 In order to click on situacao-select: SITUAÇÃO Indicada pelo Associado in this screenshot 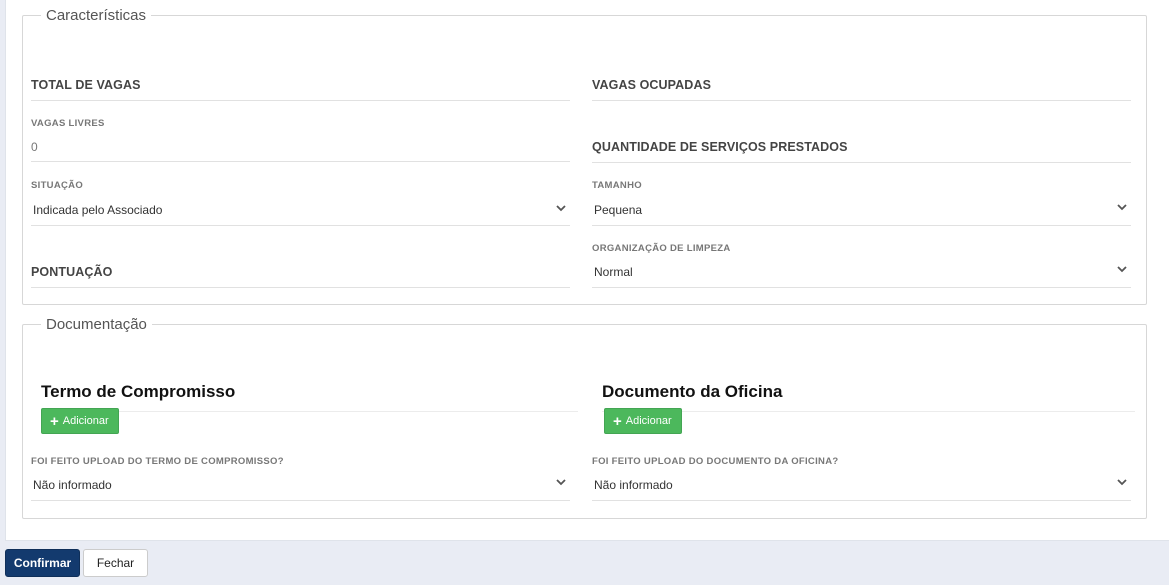, I will do `click(300, 201)`.